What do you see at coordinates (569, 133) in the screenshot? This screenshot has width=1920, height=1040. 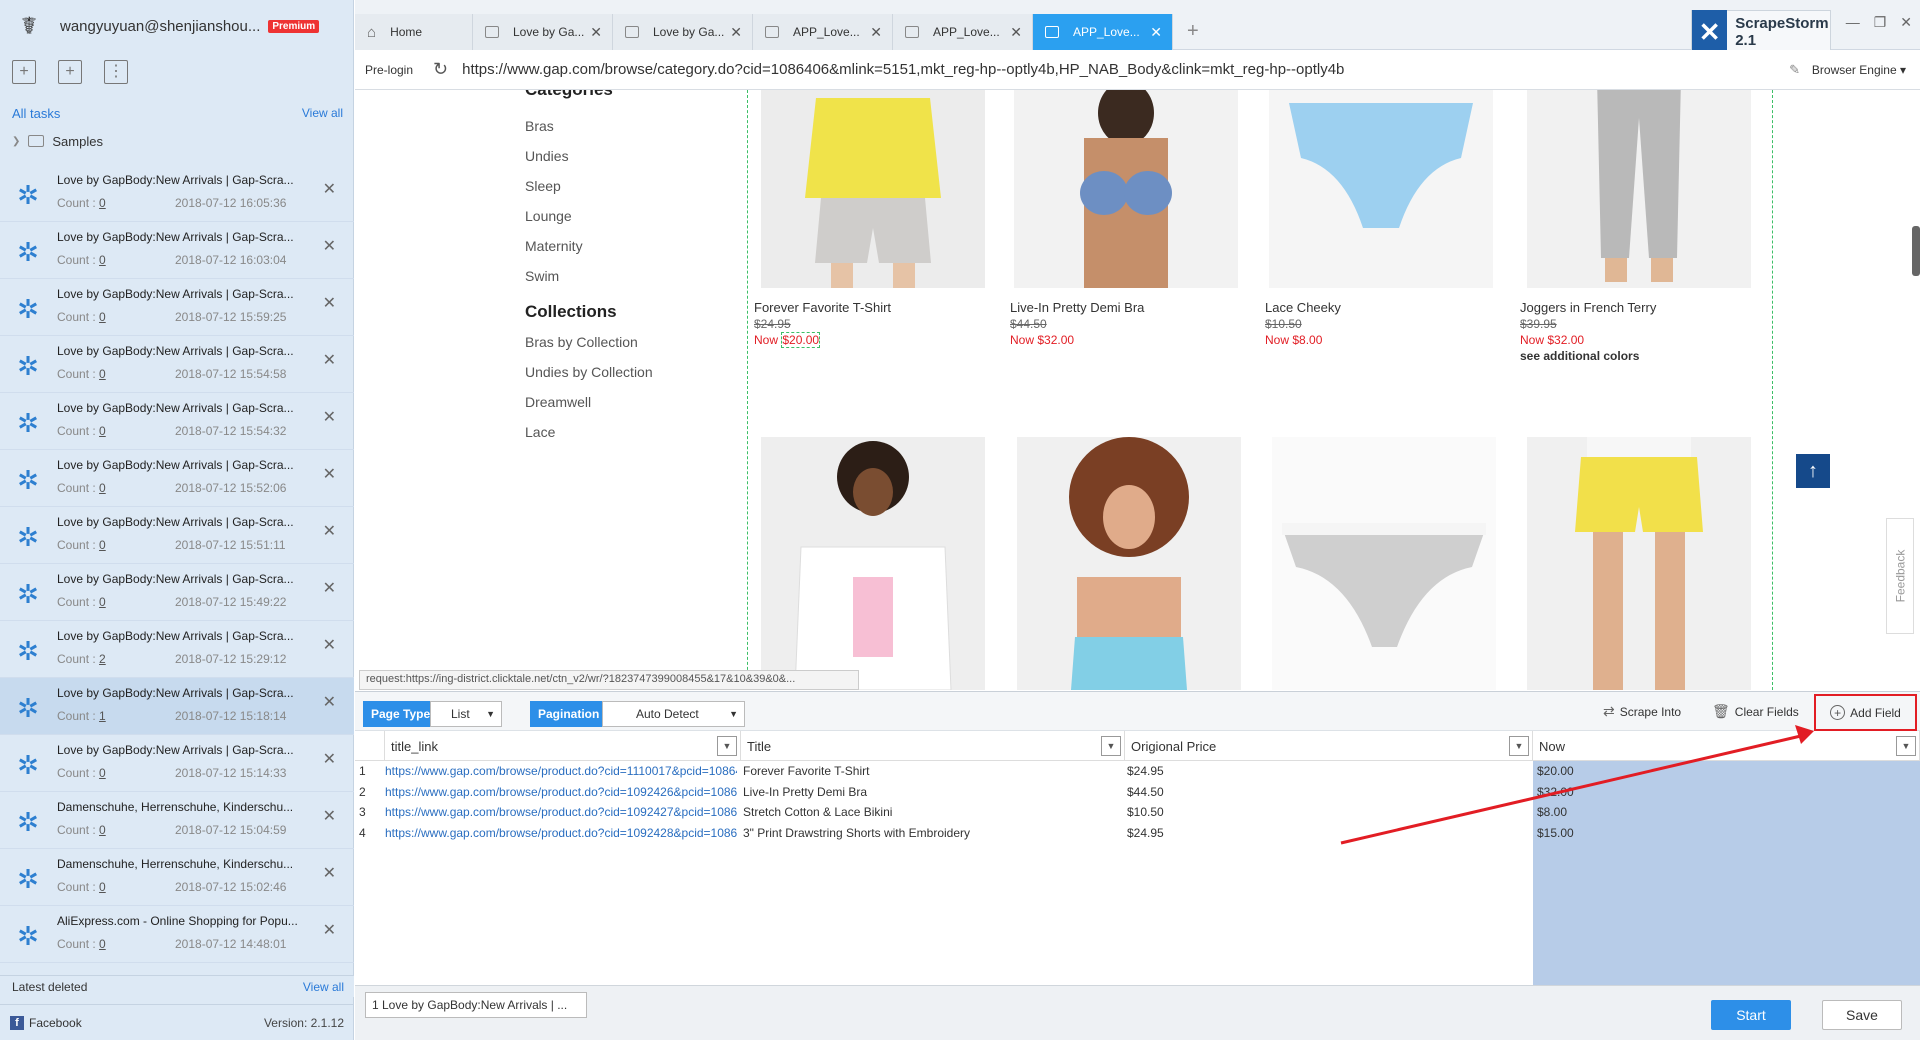 I see `category-link: Bras` at bounding box center [569, 133].